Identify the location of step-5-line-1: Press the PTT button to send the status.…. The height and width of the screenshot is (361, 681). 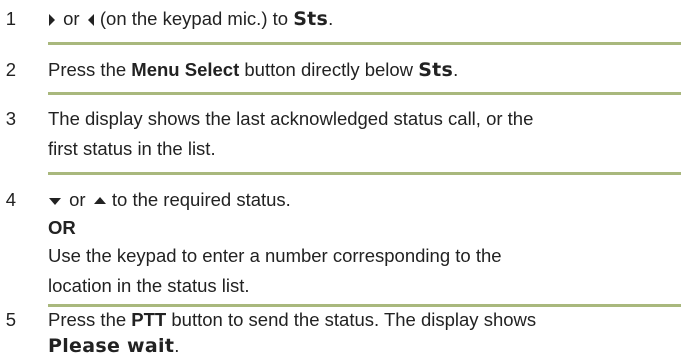
(362, 320).